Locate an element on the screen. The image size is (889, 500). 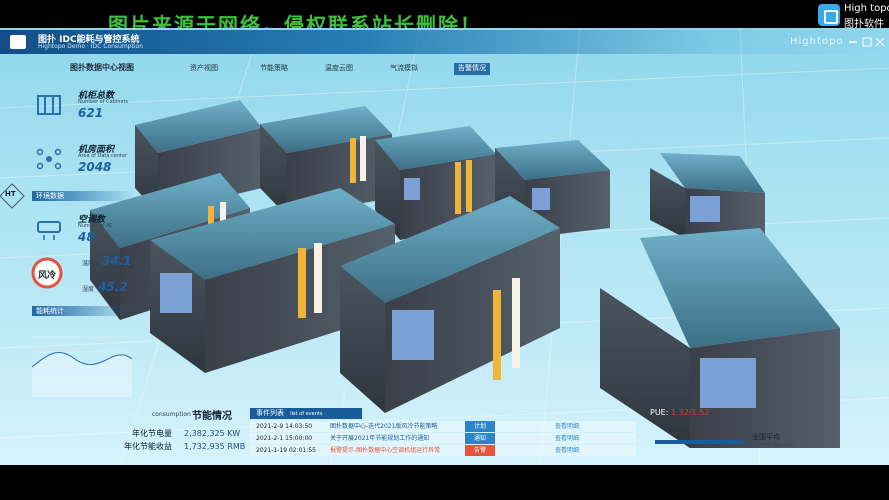
event-list-title: 事件列表 is located at coordinates (270, 413).